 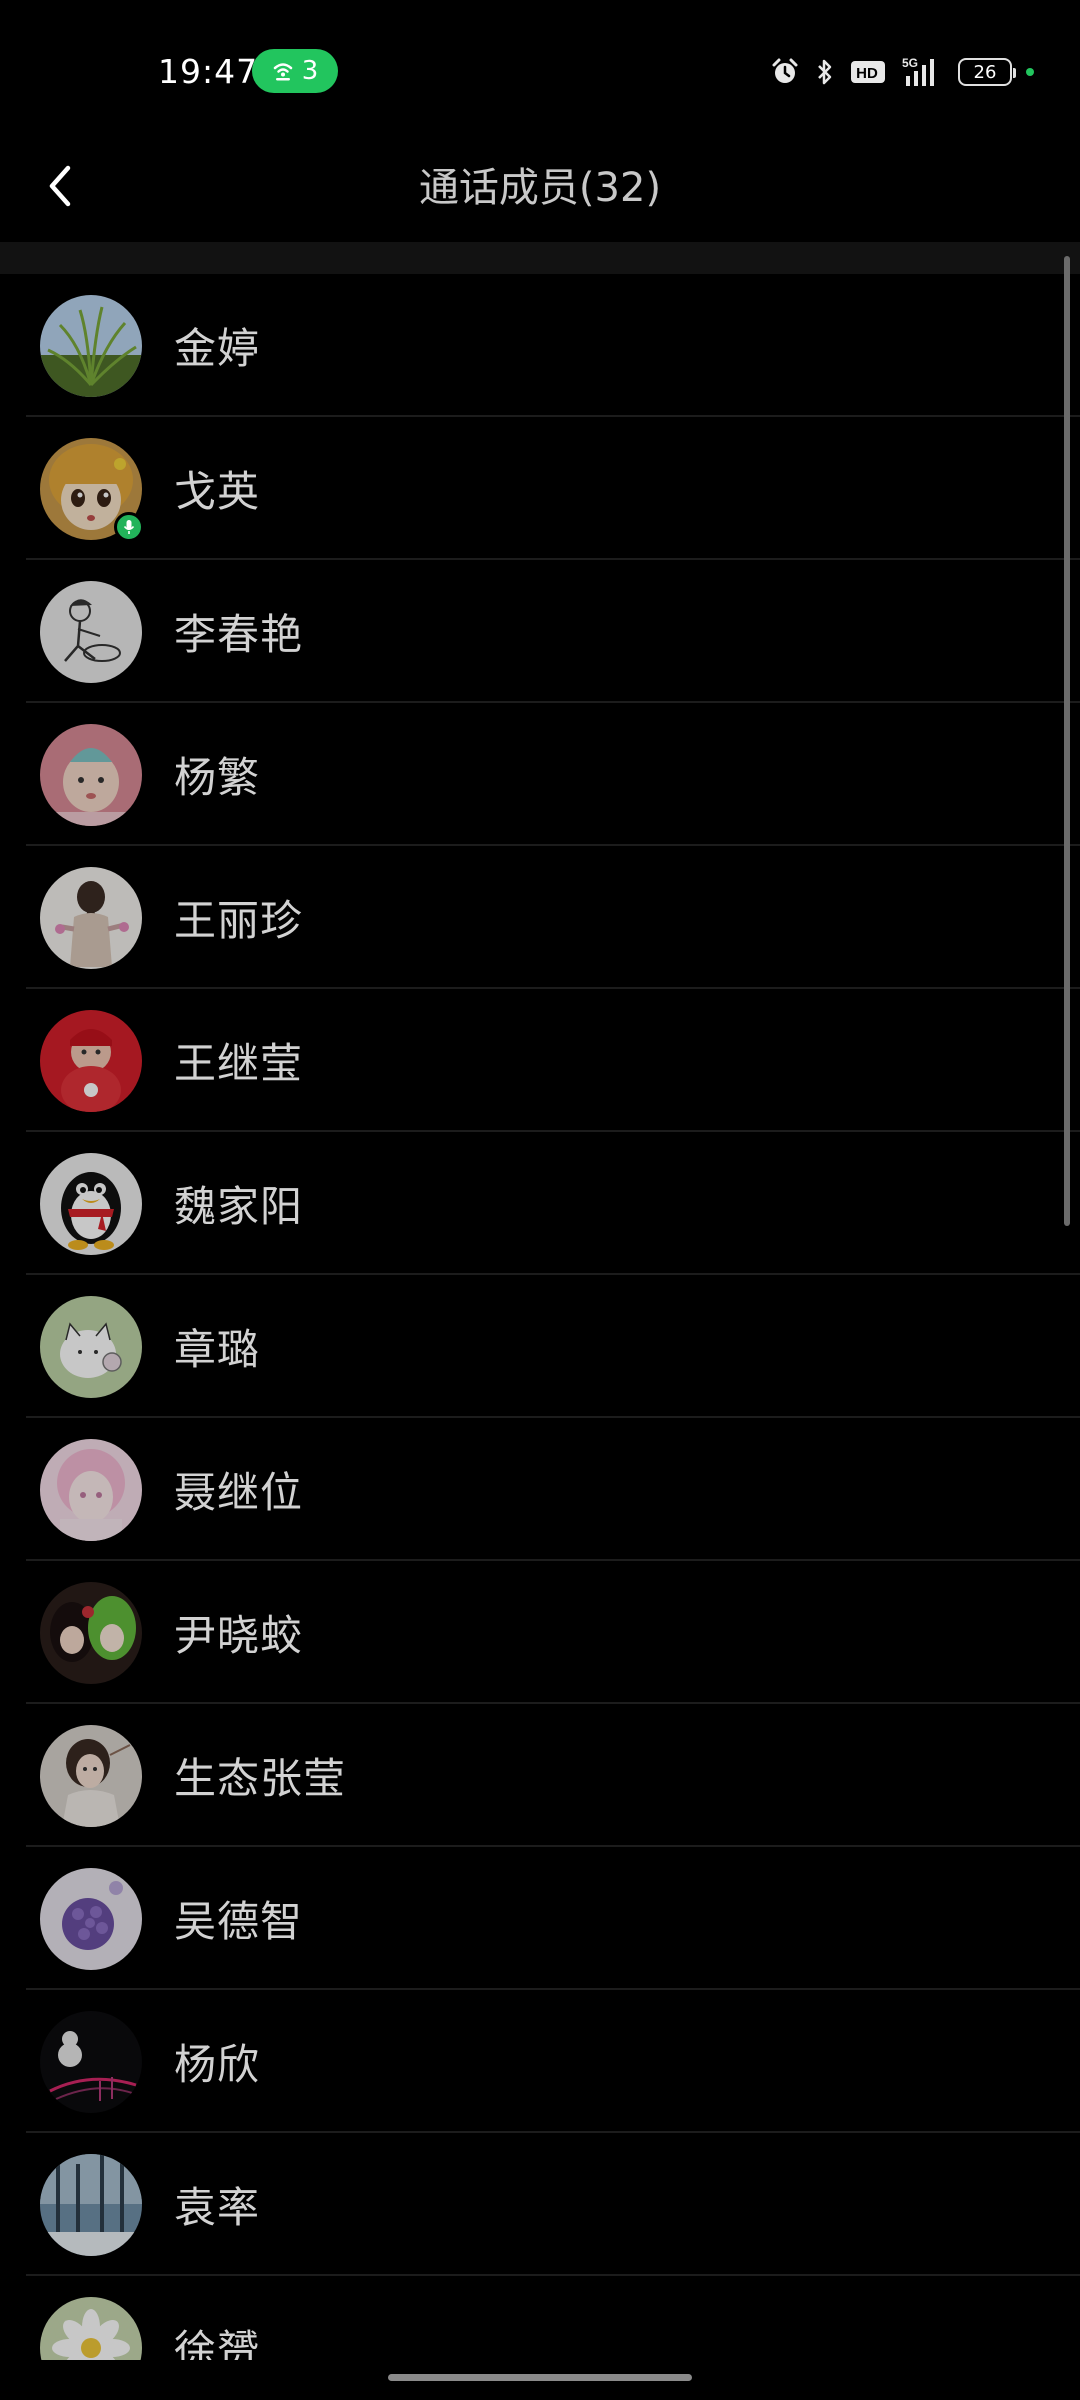 I want to click on header: 通话成员(32), so click(x=540, y=191).